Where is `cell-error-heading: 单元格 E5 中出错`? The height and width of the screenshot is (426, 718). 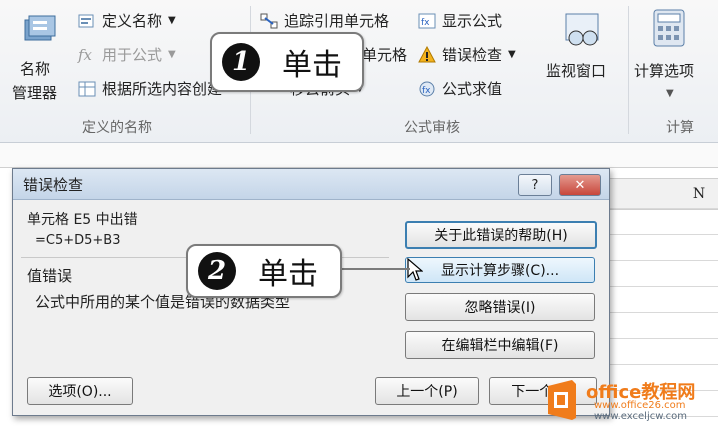
cell-error-heading: 单元格 E5 中出错 is located at coordinates (82, 220).